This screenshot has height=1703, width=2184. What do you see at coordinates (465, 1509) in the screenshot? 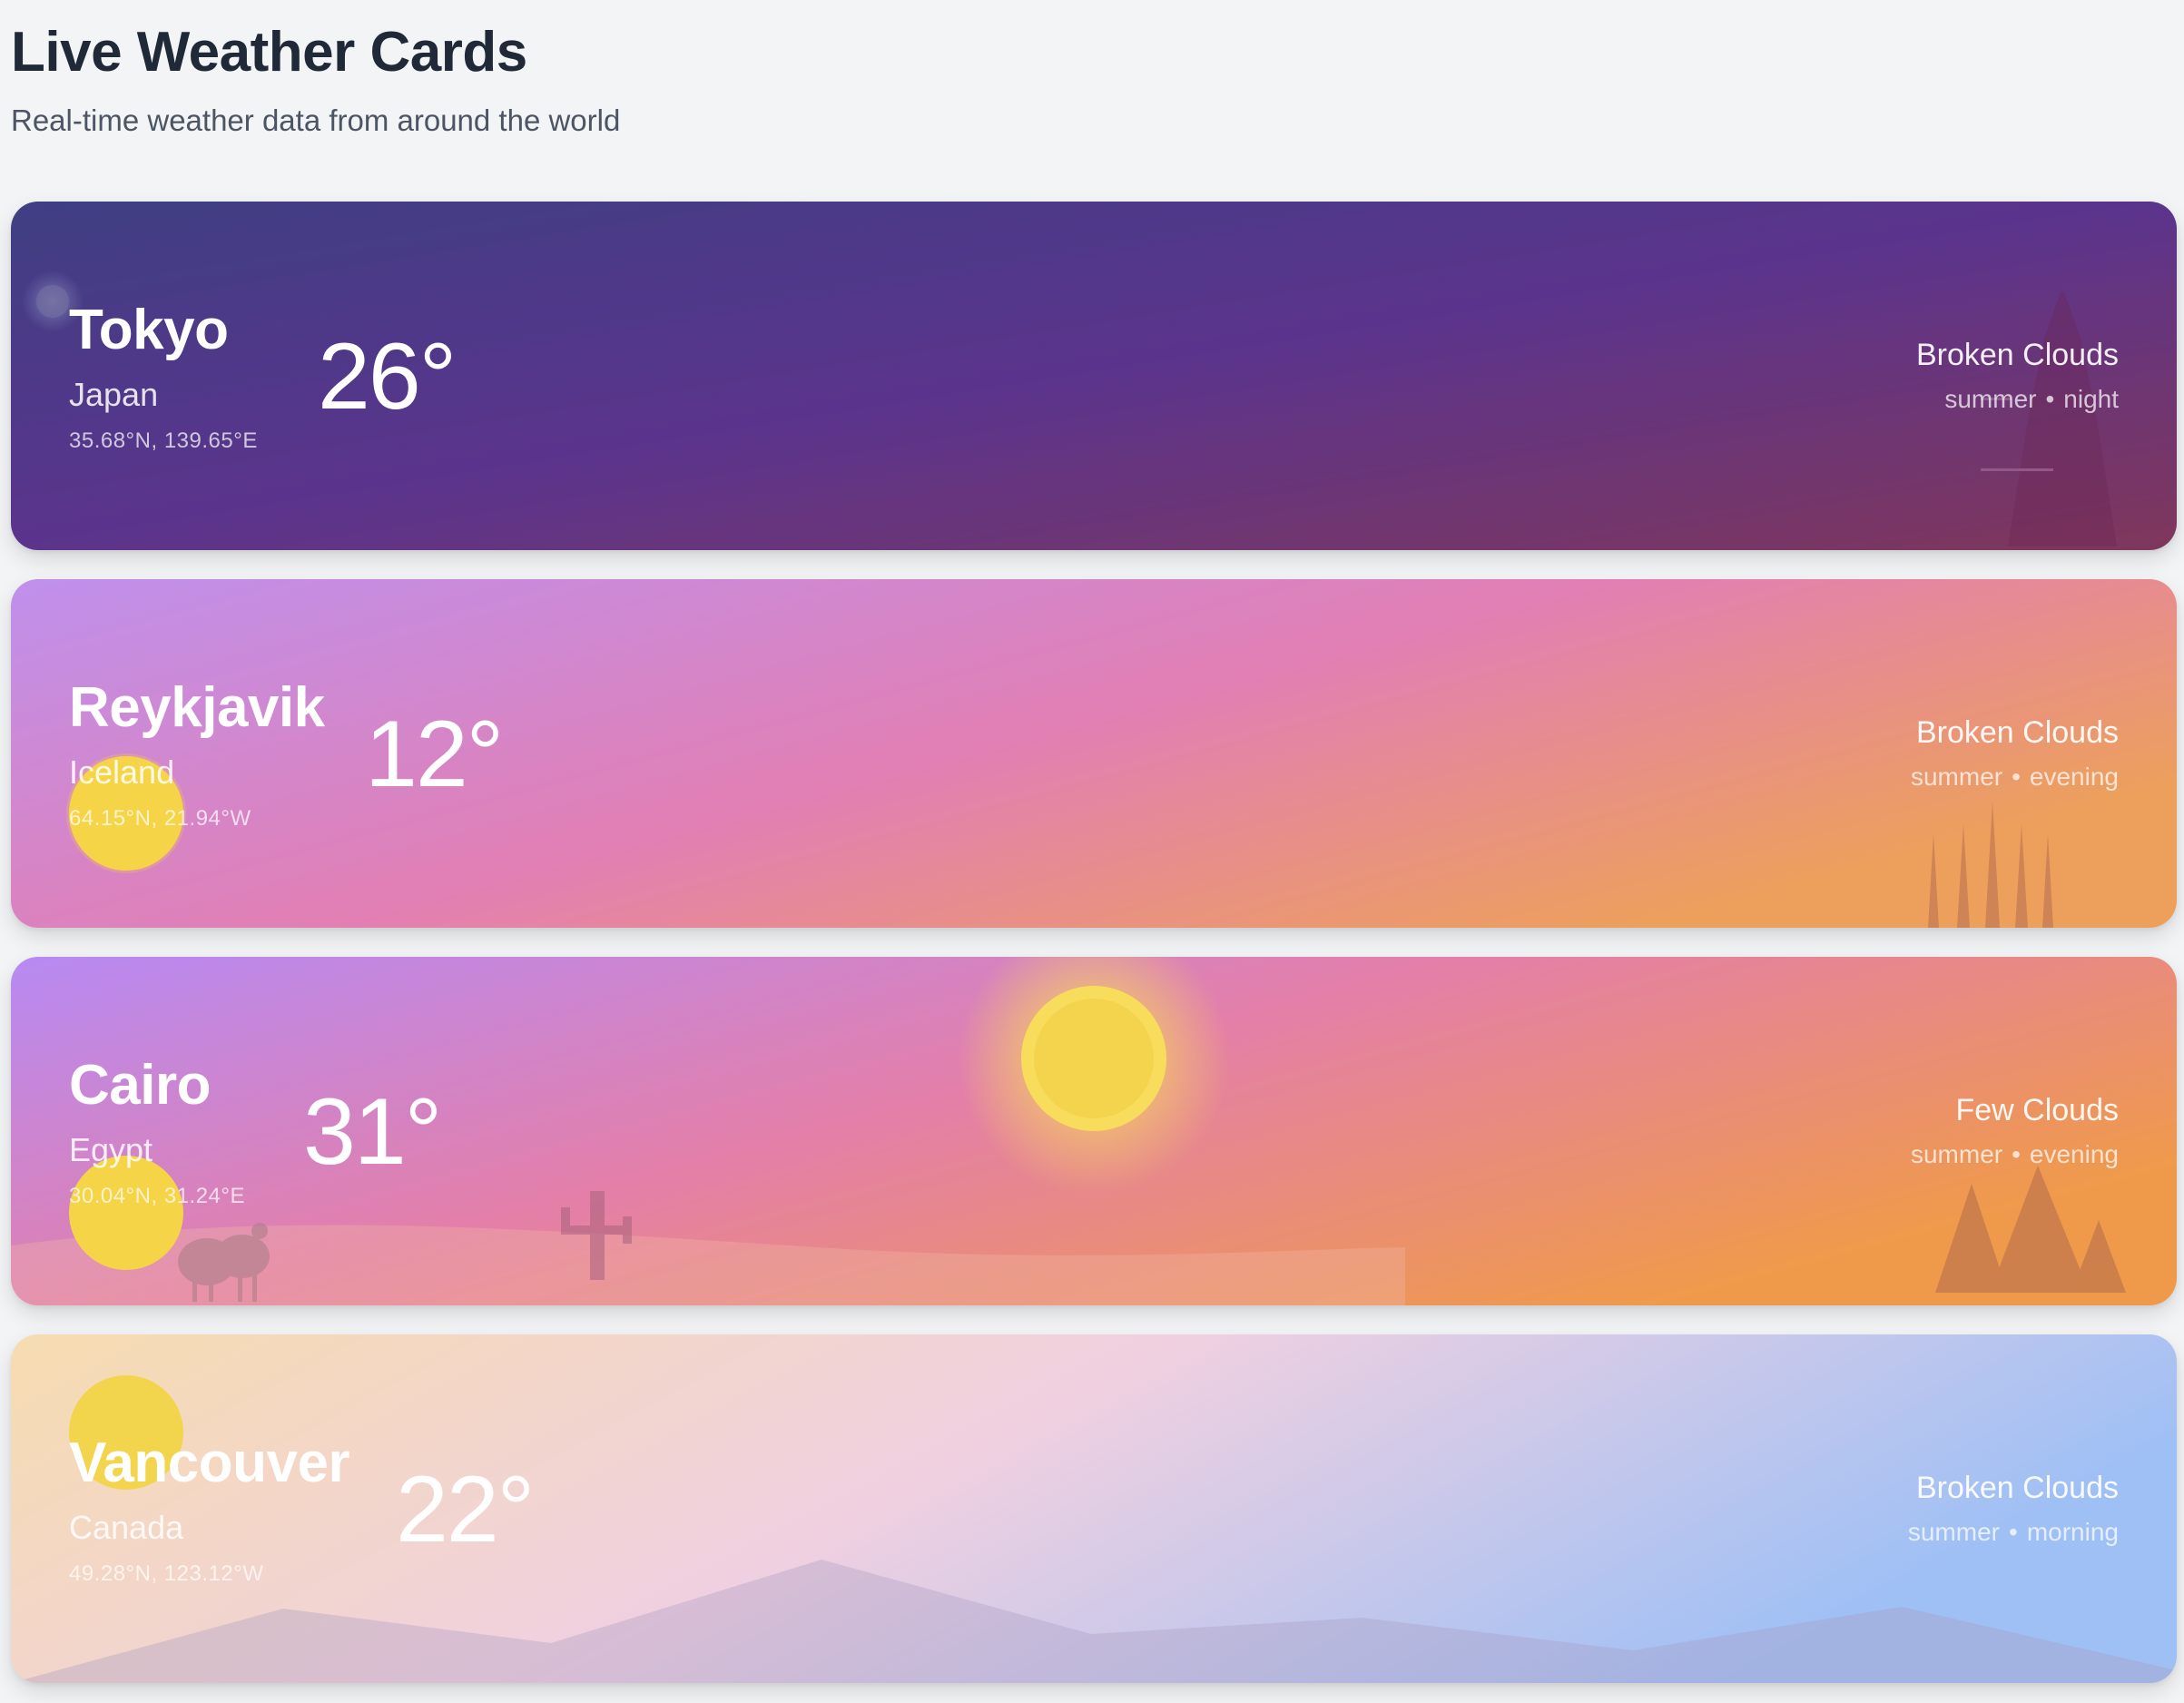
I see `temperature: 22°` at bounding box center [465, 1509].